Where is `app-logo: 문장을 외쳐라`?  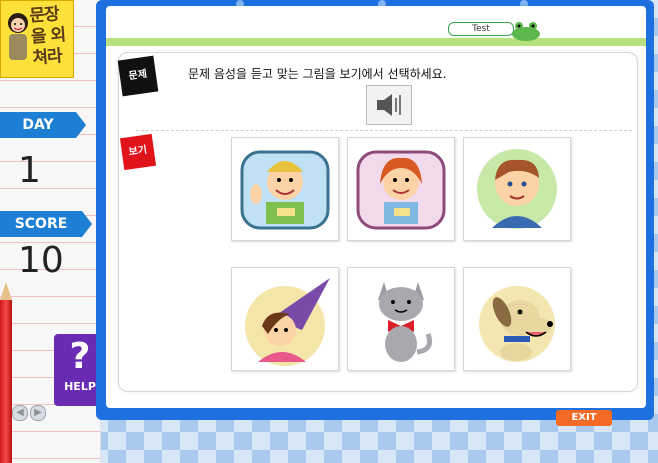
app-logo: 문장을 외쳐라 is located at coordinates (37, 39).